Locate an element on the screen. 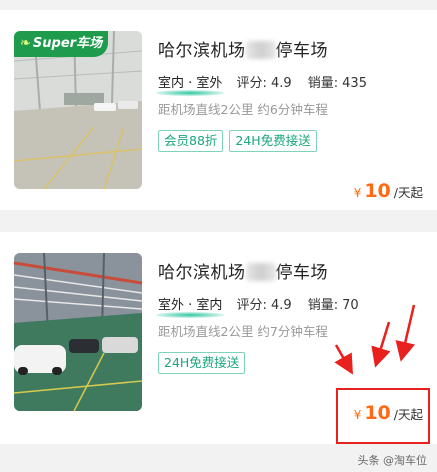 The height and width of the screenshot is (472, 437). sales-value: 70 is located at coordinates (350, 305).